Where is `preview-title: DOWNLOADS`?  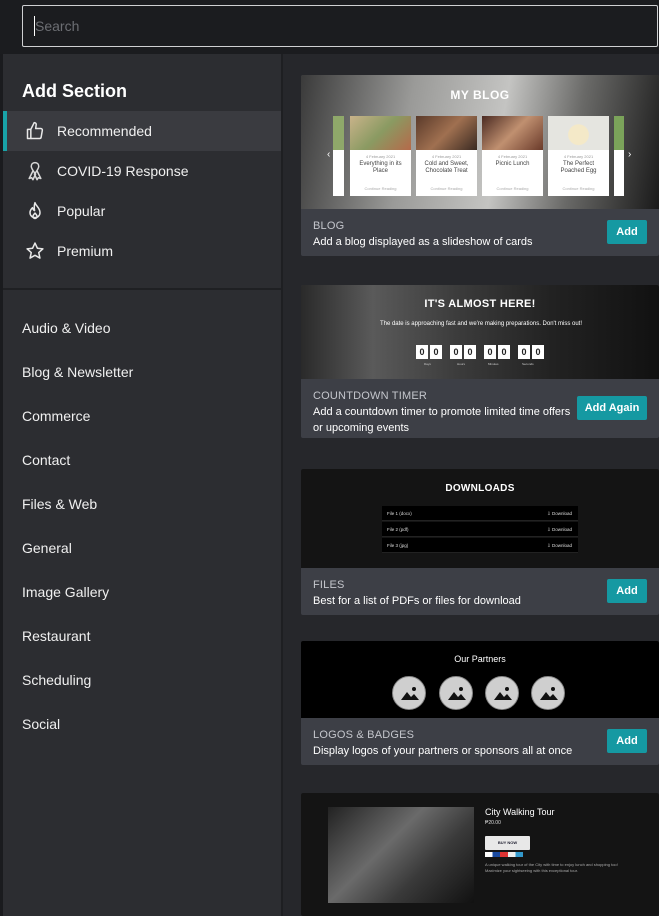 preview-title: DOWNLOADS is located at coordinates (480, 488).